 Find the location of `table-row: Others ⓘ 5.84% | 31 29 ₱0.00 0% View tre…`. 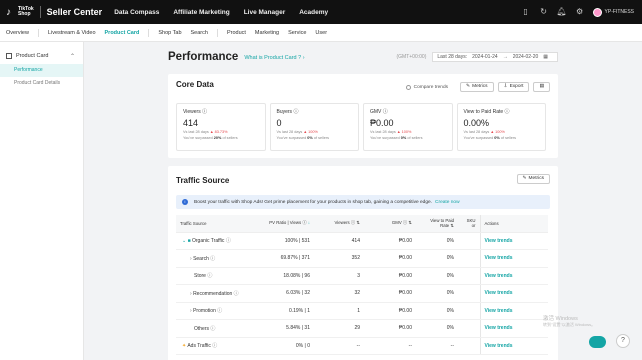

table-row: Others ⓘ 5.84% | 31 29 ₱0.00 0% View tre… is located at coordinates (362, 328).